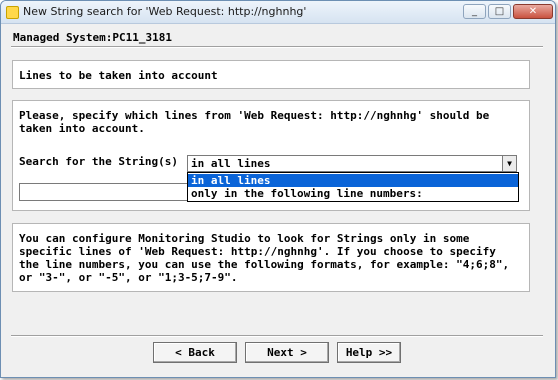  Describe the element at coordinates (195, 352) in the screenshot. I see `back-button: < Back` at that location.